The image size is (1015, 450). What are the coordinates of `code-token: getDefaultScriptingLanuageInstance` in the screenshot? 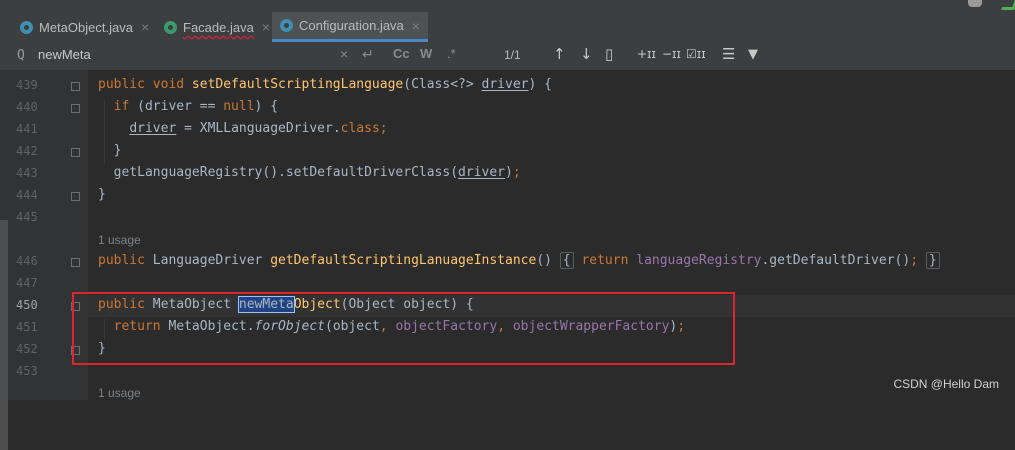 It's located at (403, 260).